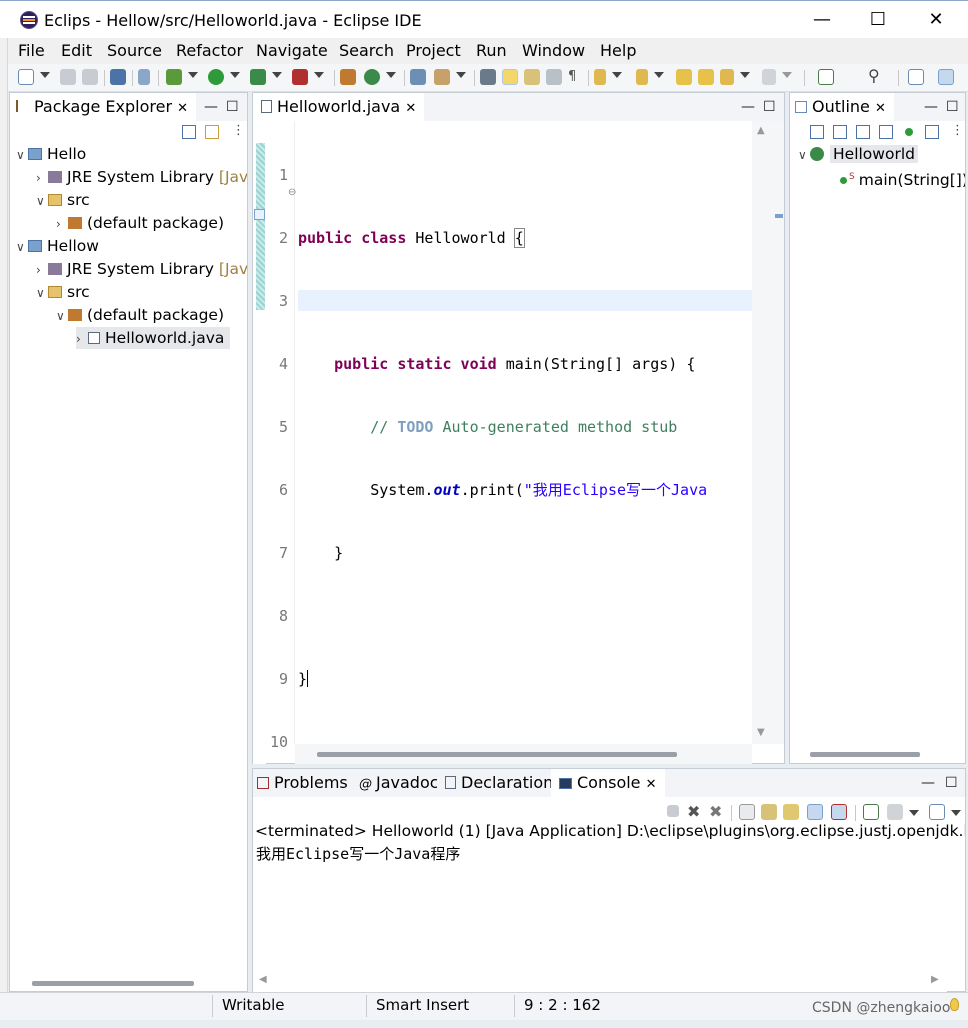  I want to click on save-all-icon, so click(90, 77).